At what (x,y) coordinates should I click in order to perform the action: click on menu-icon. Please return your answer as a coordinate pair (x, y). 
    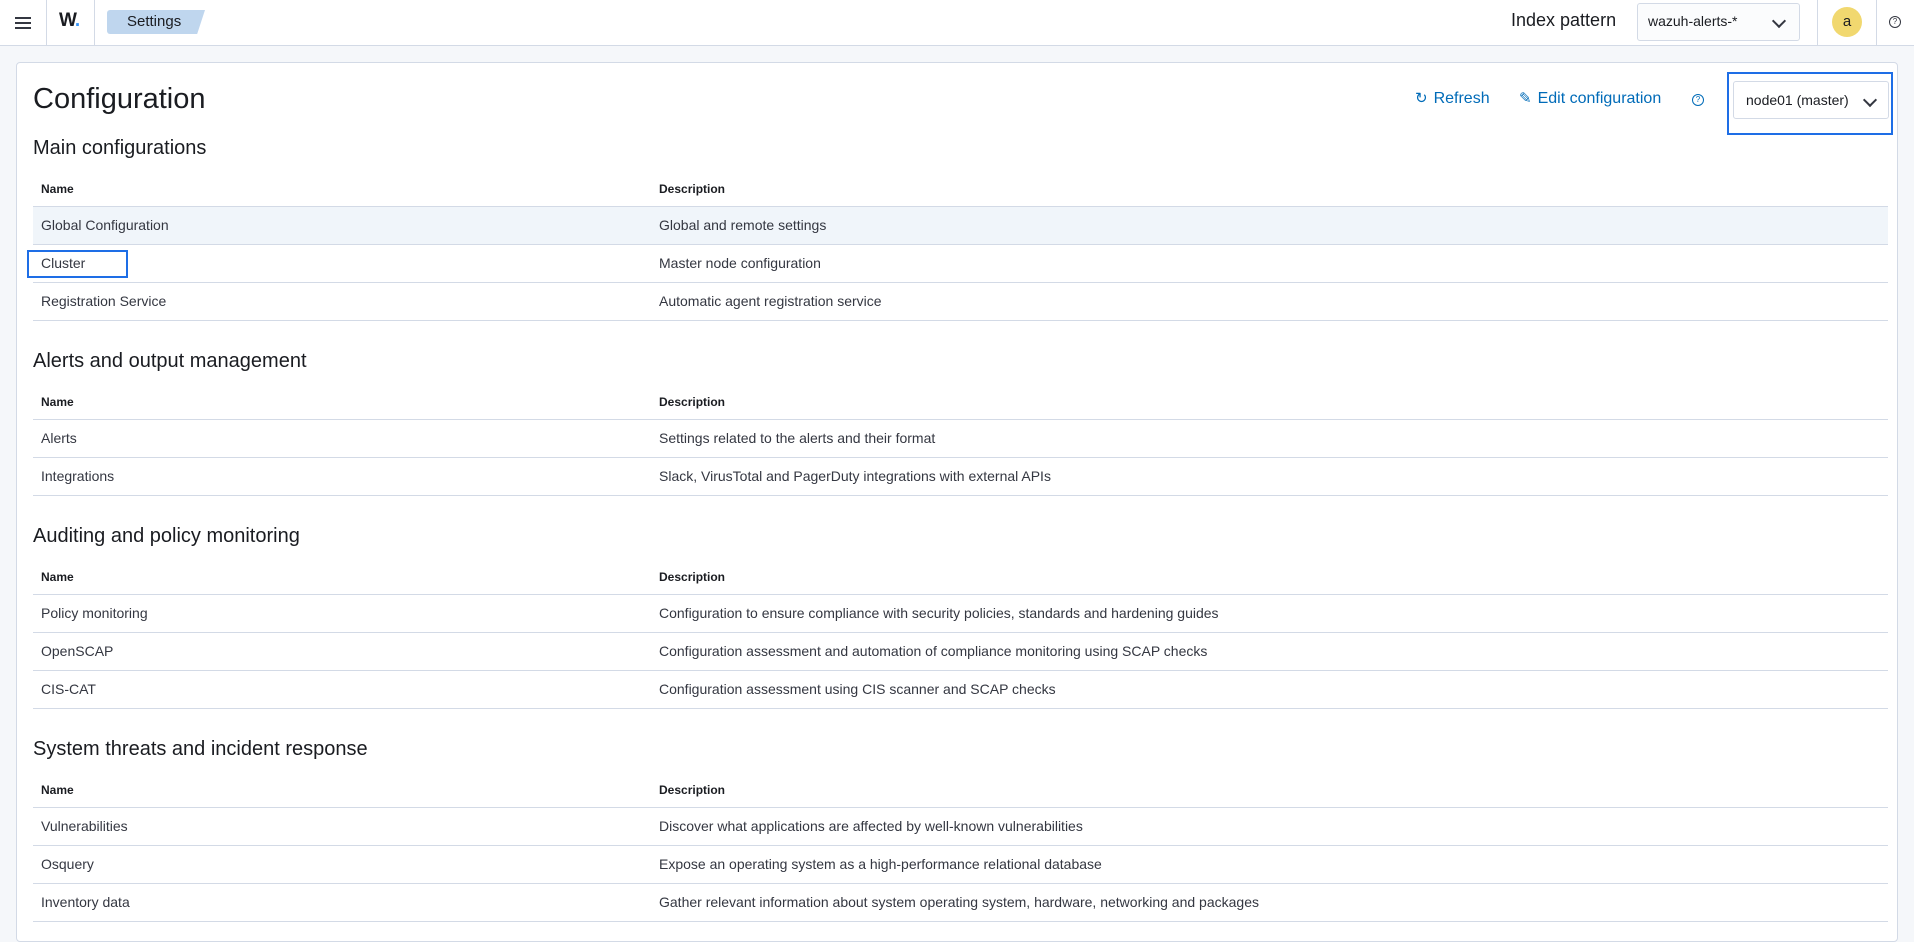
    Looking at the image, I should click on (23, 23).